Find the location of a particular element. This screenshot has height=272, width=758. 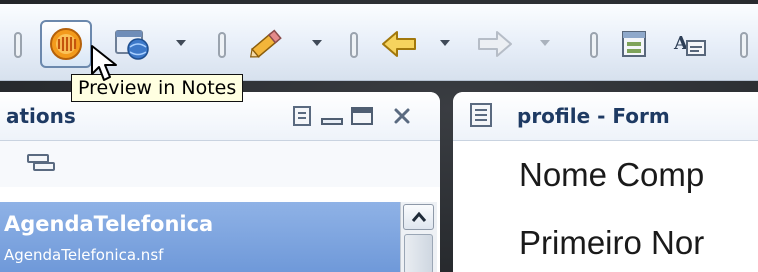

back-arrow-icon is located at coordinates (399, 44).